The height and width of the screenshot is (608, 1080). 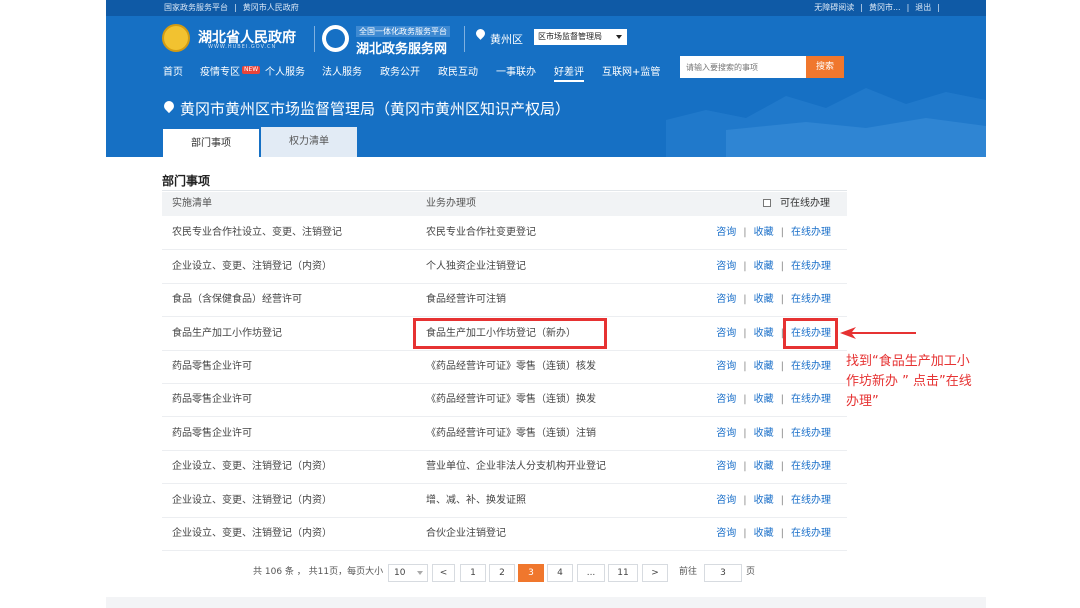 I want to click on page-button: 4, so click(x=560, y=573).